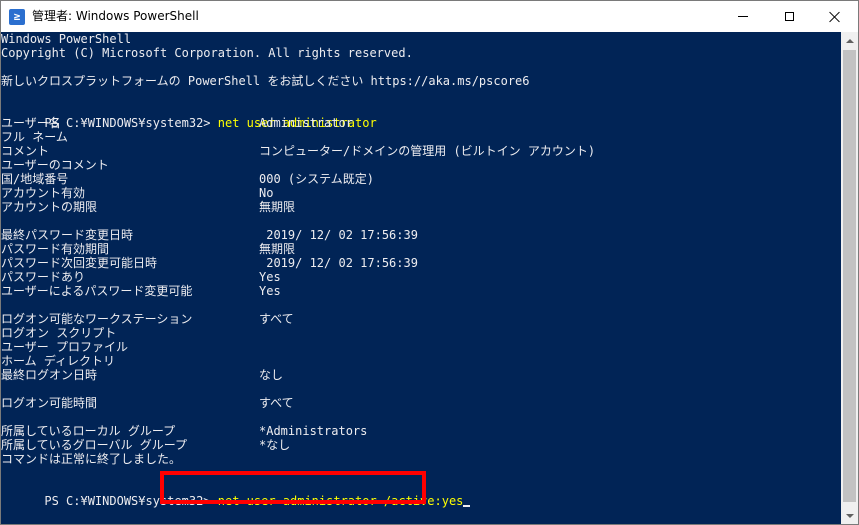 The width and height of the screenshot is (859, 525). I want to click on row-label: コメント, so click(25, 151).